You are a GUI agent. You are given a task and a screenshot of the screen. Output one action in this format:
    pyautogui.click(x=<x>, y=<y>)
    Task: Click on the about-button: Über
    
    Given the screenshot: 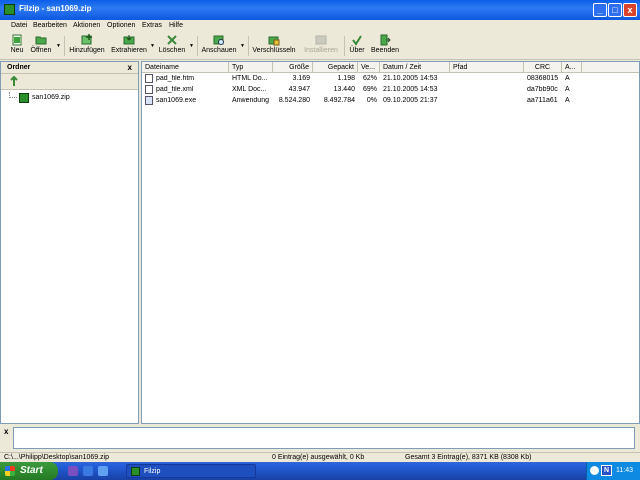 What is the action you would take?
    pyautogui.click(x=357, y=46)
    